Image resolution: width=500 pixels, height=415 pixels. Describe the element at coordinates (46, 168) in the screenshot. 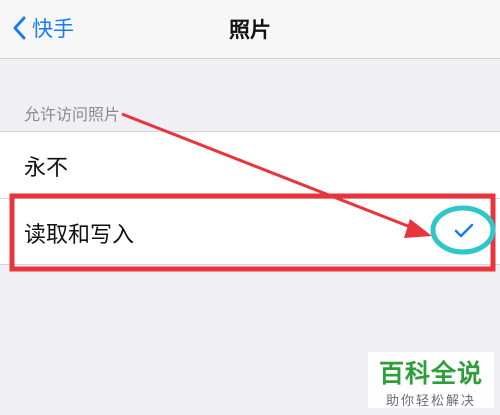

I see `option-never-label: 永不` at that location.